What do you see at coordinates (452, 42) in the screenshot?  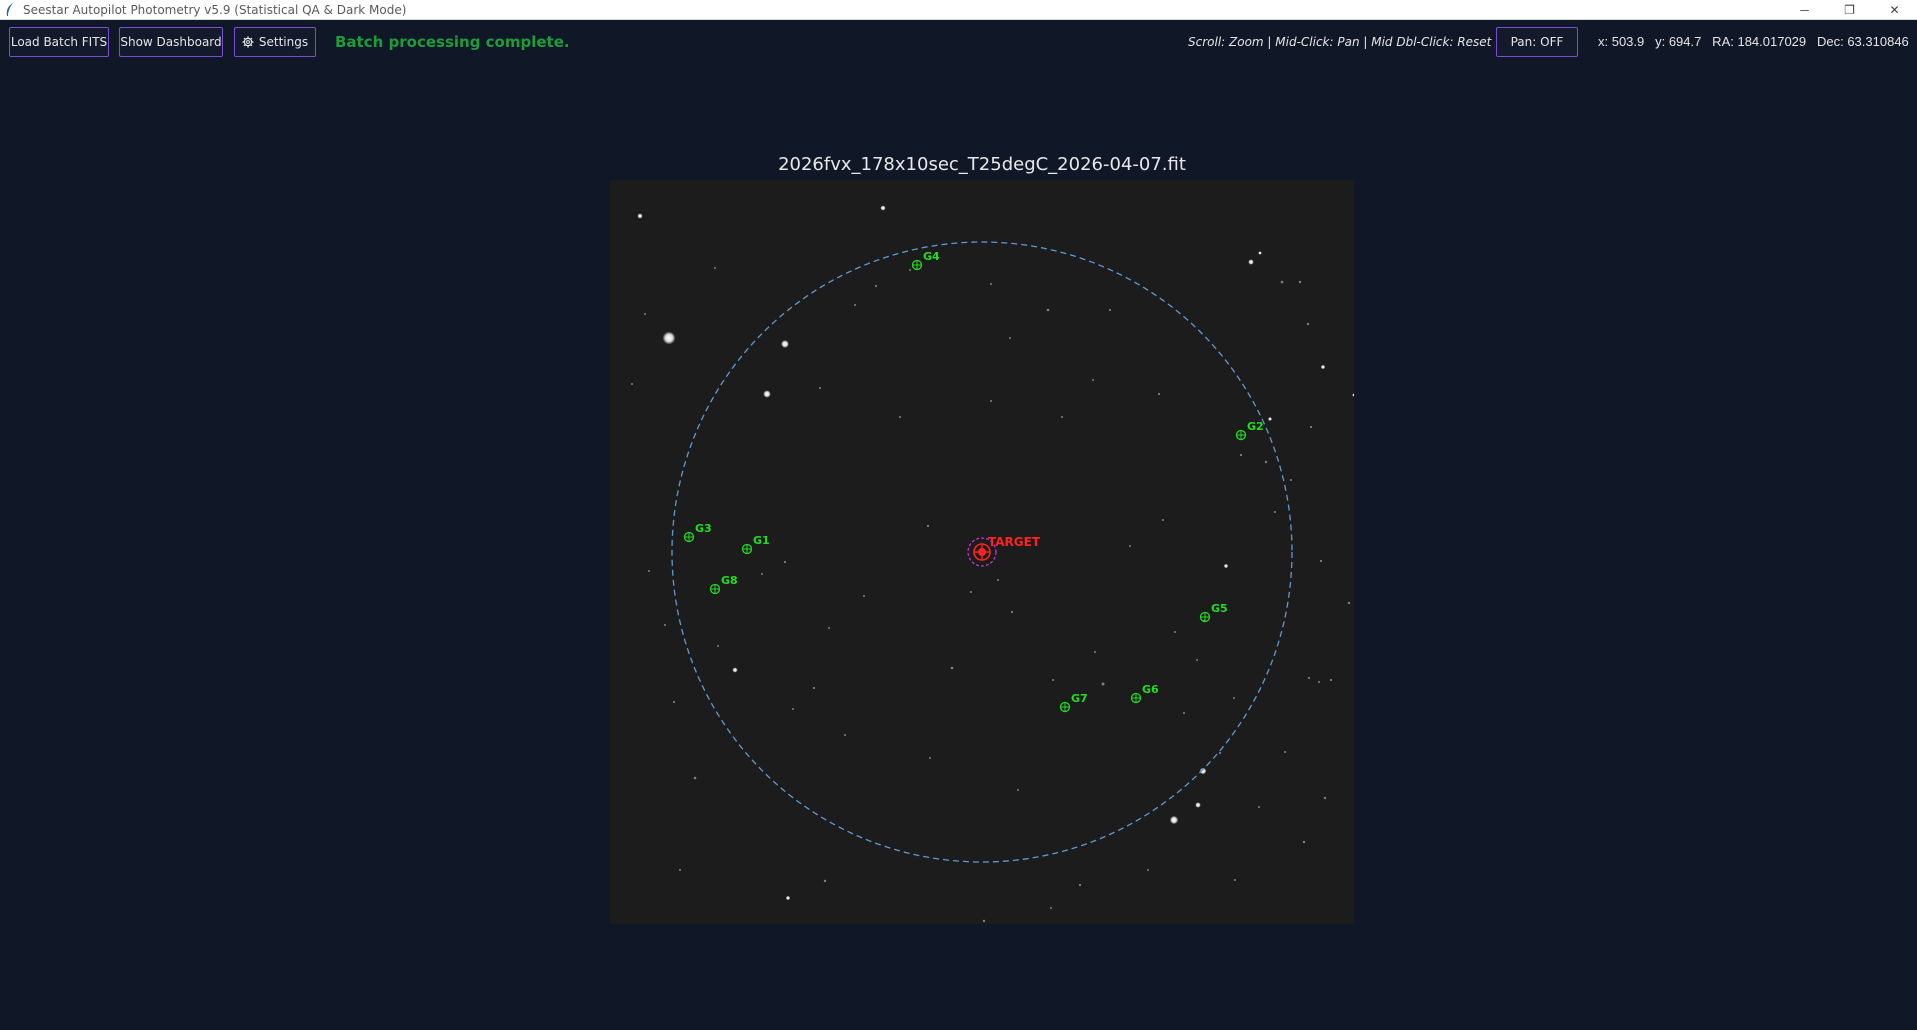 I see `status-message: Batch processing complete.` at bounding box center [452, 42].